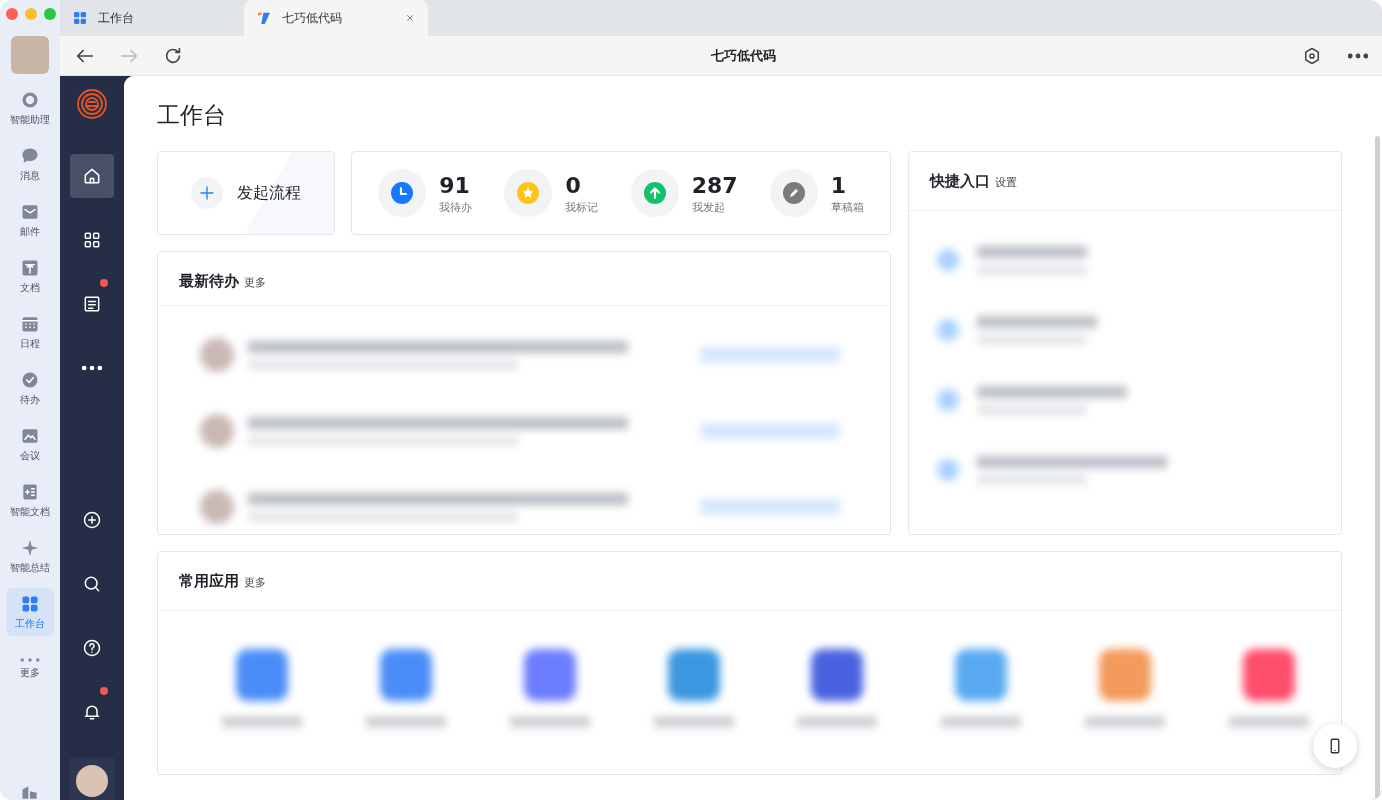  Describe the element at coordinates (793, 193) in the screenshot. I see `pencil-icon` at that location.